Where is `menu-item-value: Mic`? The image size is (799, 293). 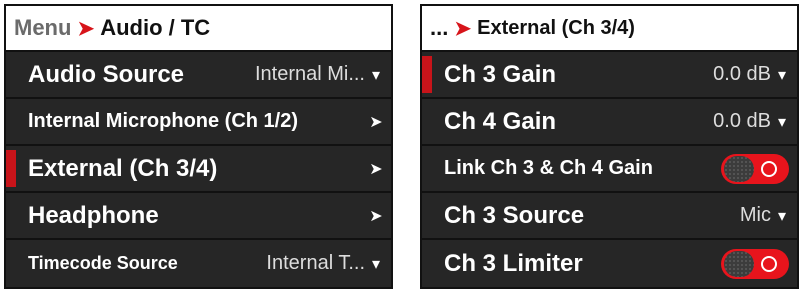 menu-item-value: Mic is located at coordinates (755, 215).